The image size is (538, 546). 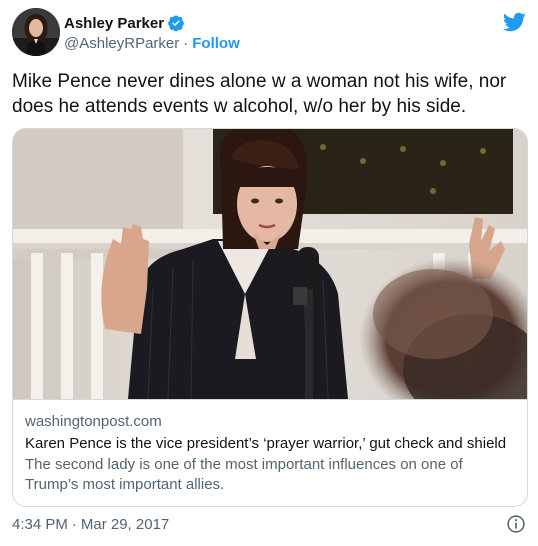 What do you see at coordinates (114, 23) in the screenshot?
I see `author-name: Ashley Parker` at bounding box center [114, 23].